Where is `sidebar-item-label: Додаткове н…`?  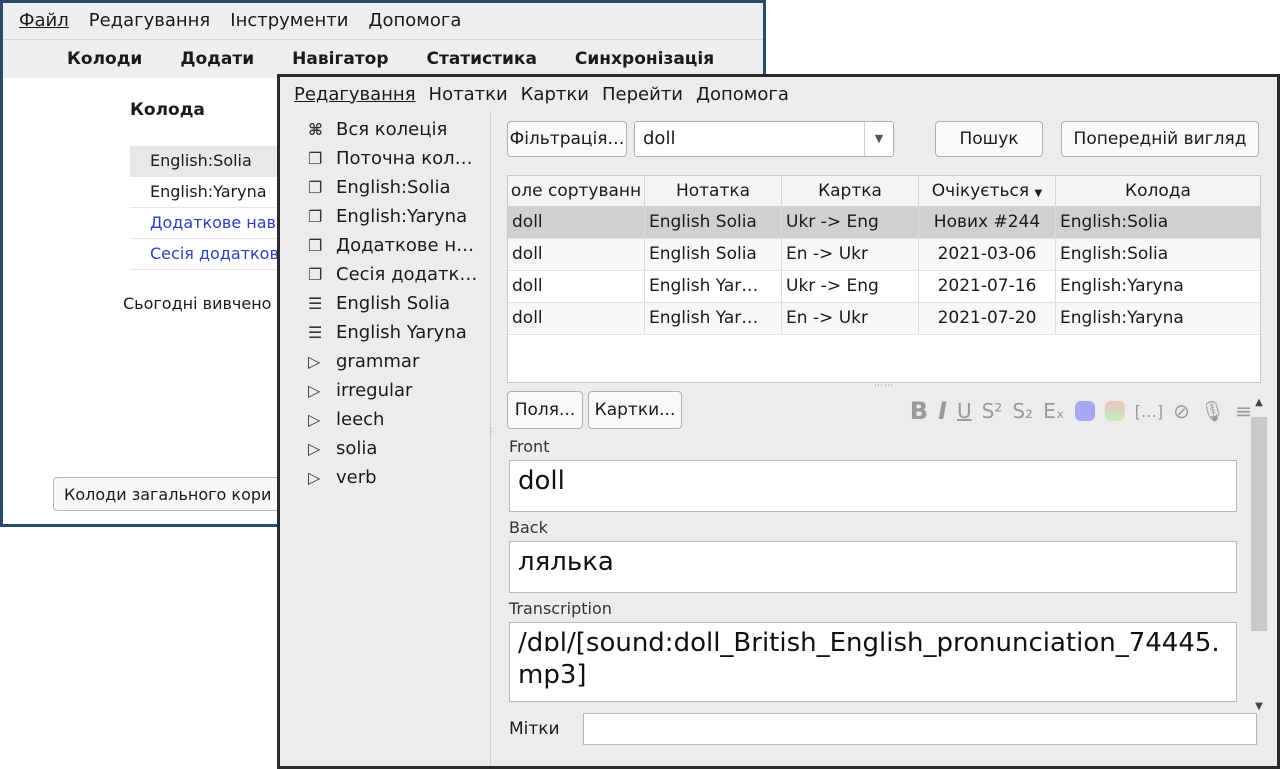
sidebar-item-label: Додаткове н… is located at coordinates (405, 245).